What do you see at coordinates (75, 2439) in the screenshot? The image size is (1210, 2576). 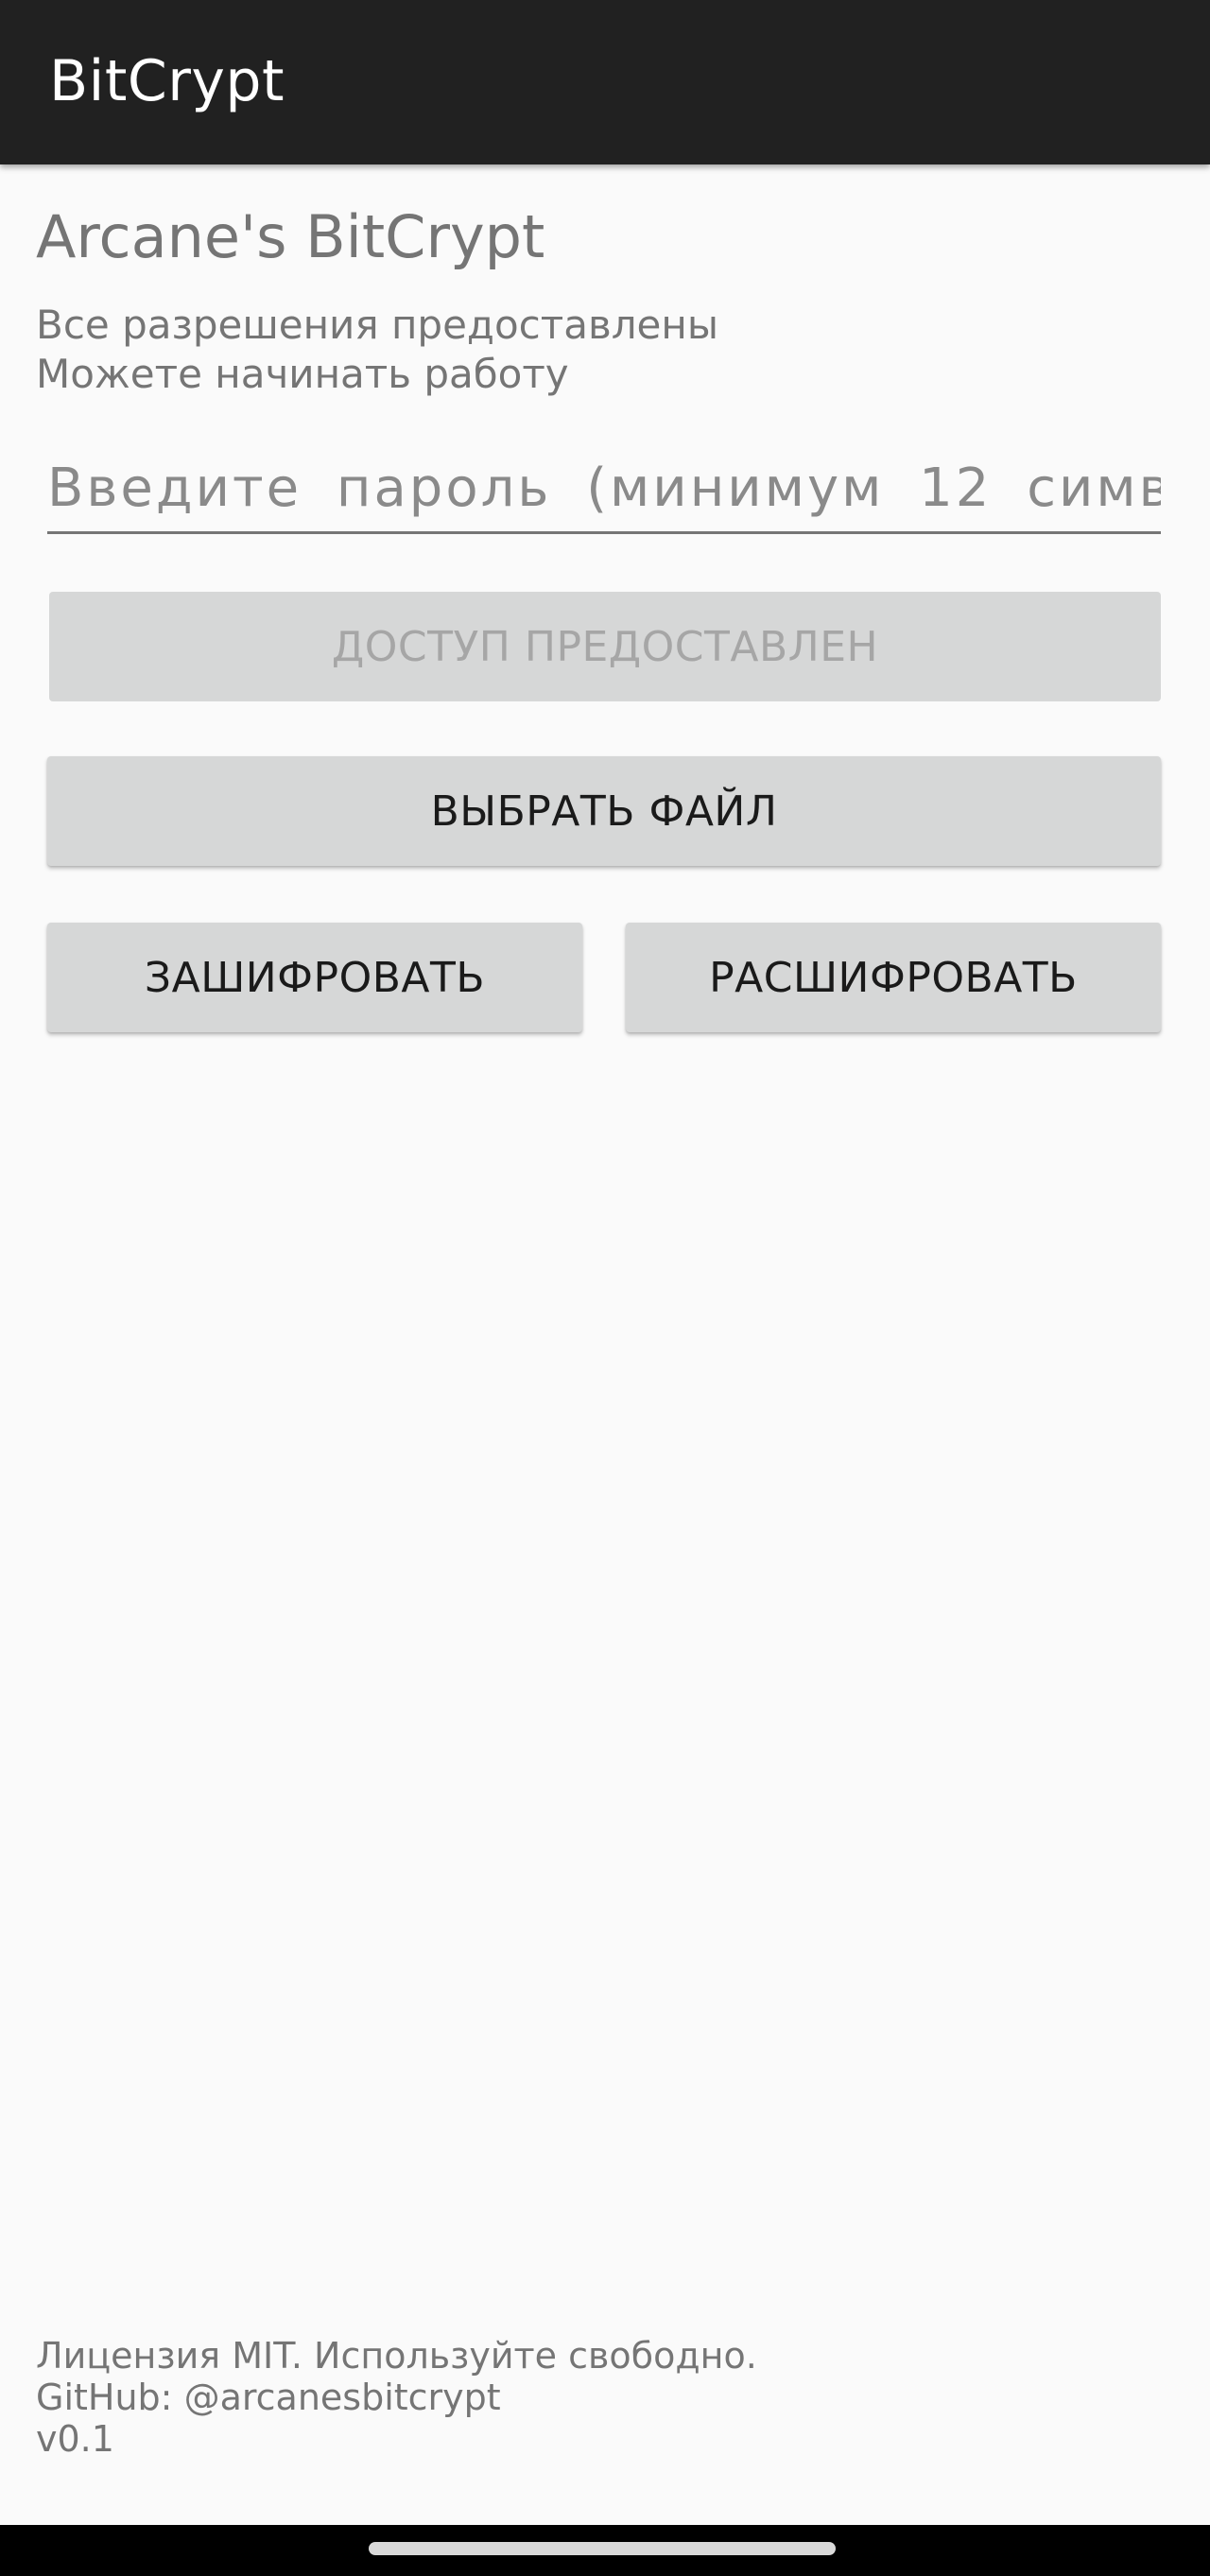 I see `version-text: v0.1` at bounding box center [75, 2439].